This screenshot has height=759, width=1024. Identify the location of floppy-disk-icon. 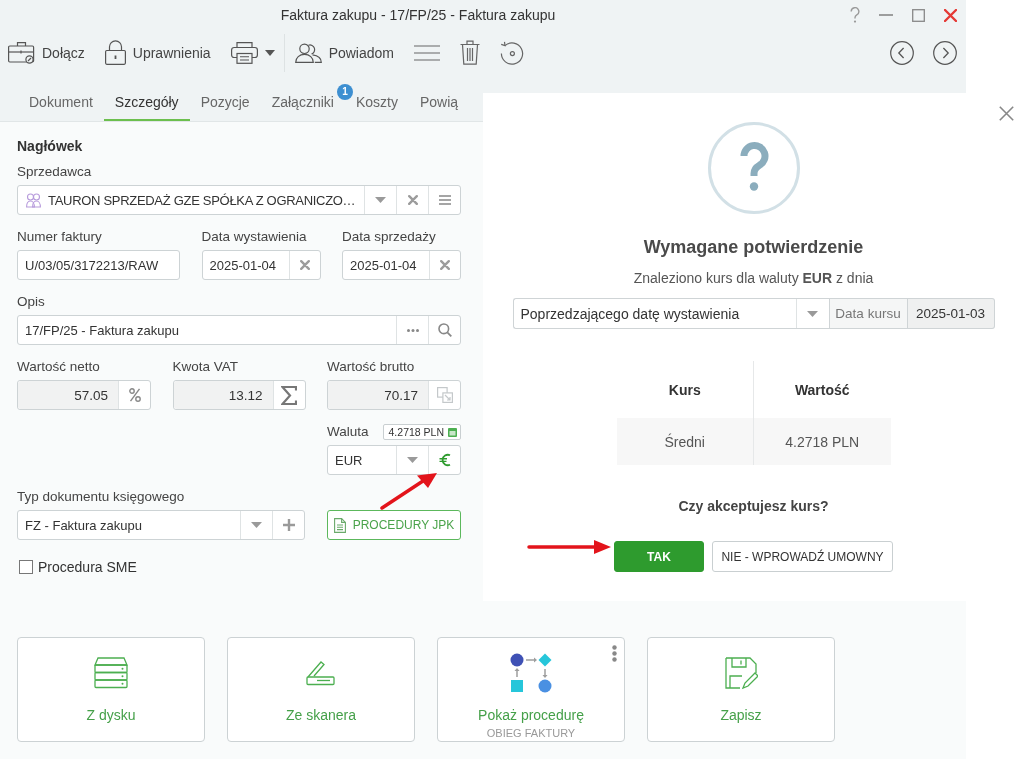
(741, 673).